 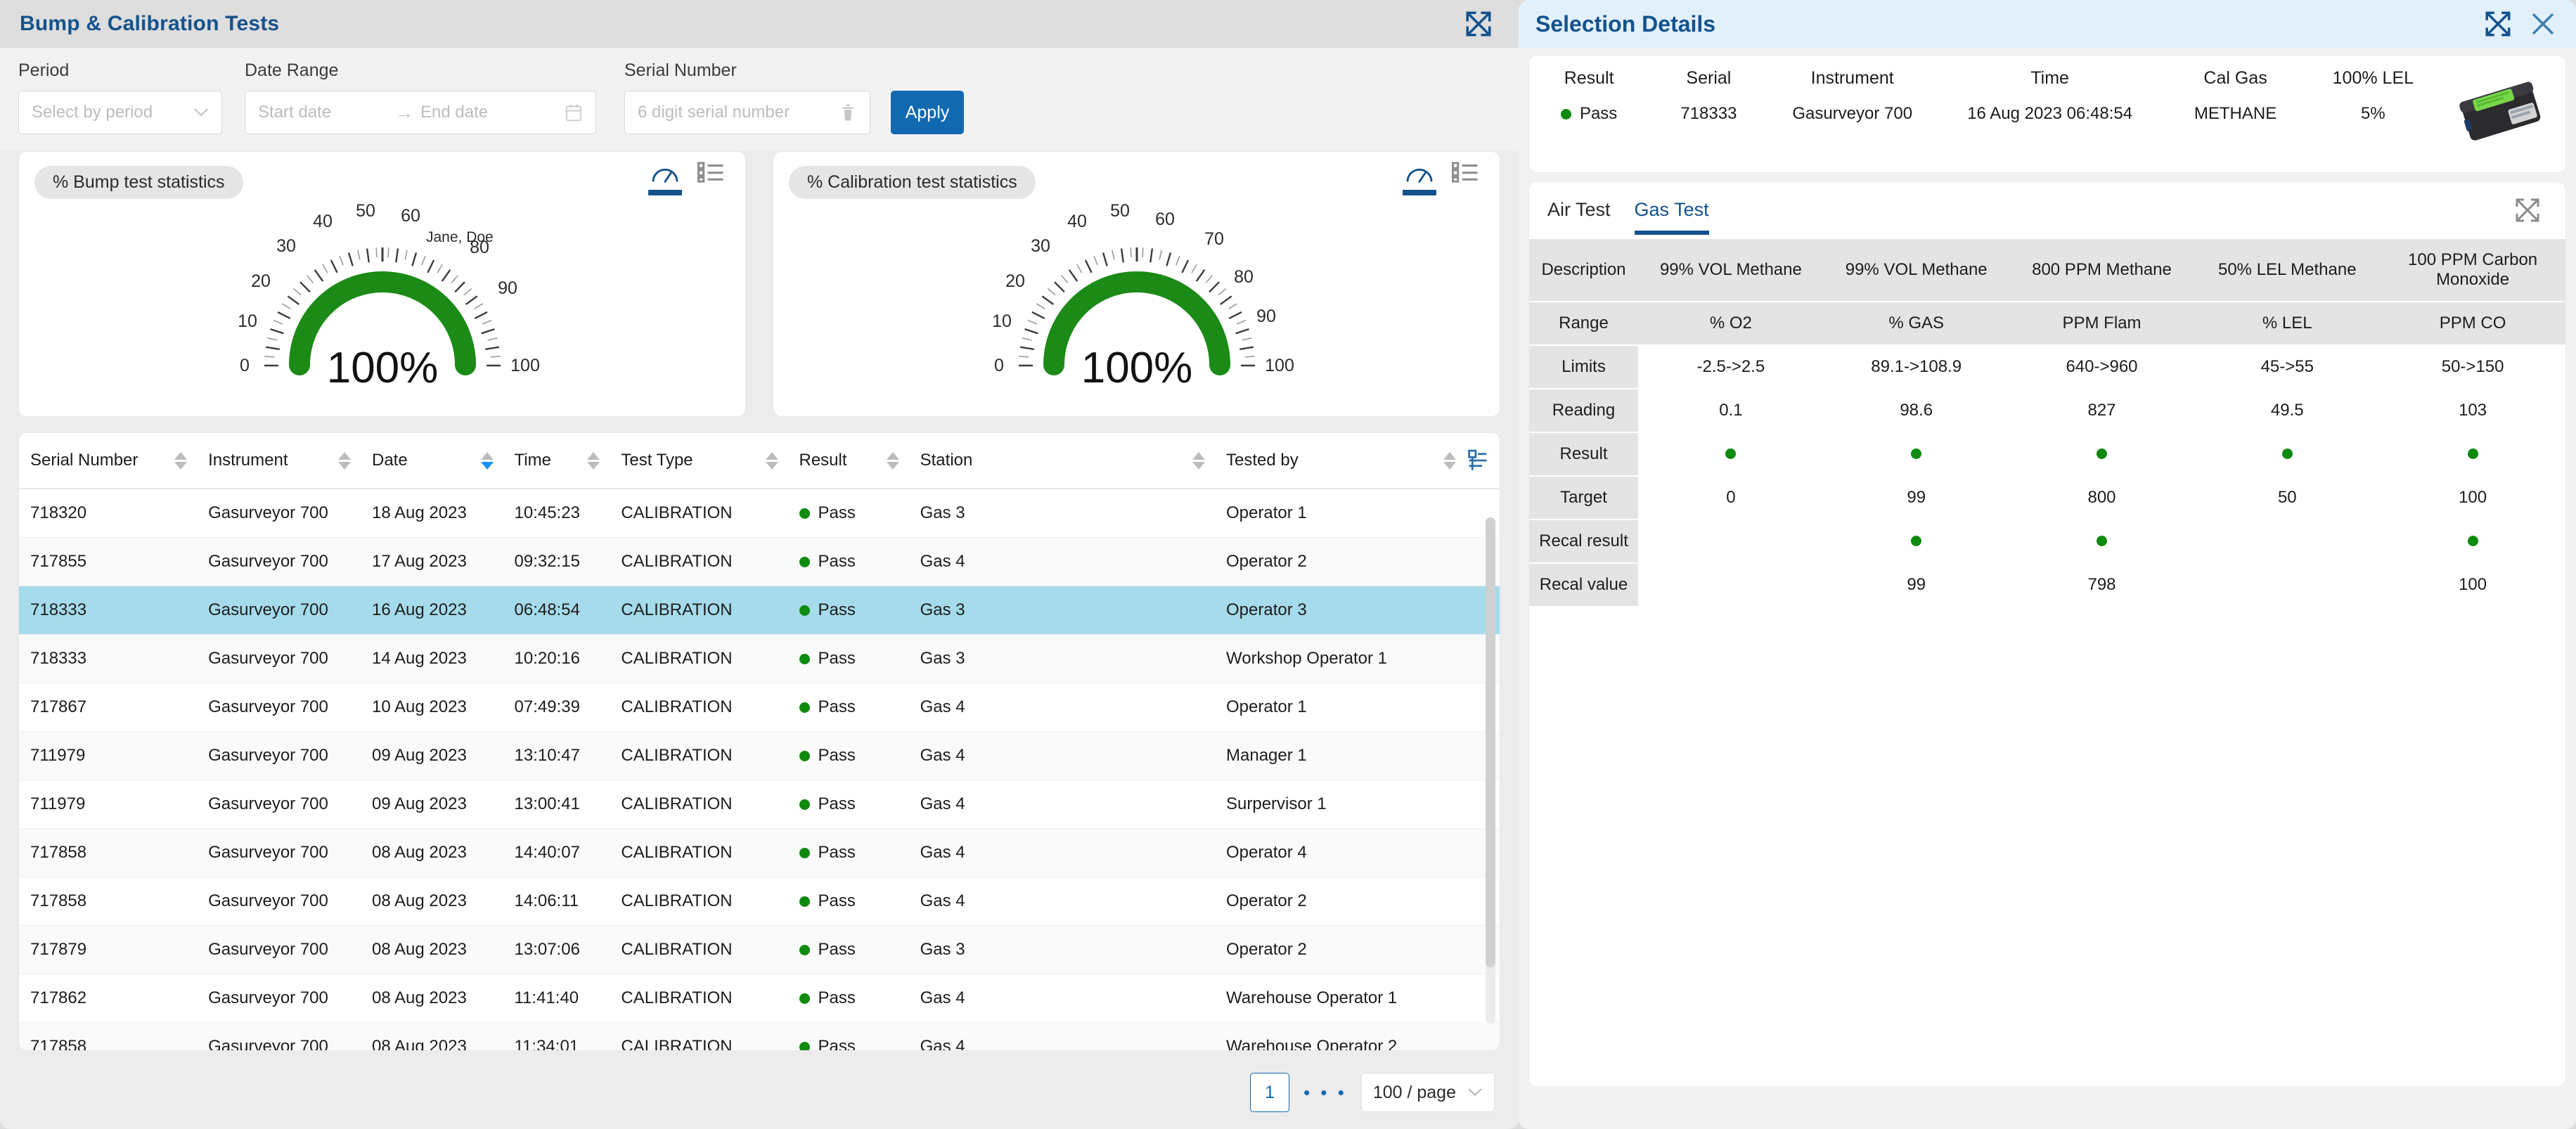 I want to click on cell-station: Gas 4, so click(x=1061, y=1036).